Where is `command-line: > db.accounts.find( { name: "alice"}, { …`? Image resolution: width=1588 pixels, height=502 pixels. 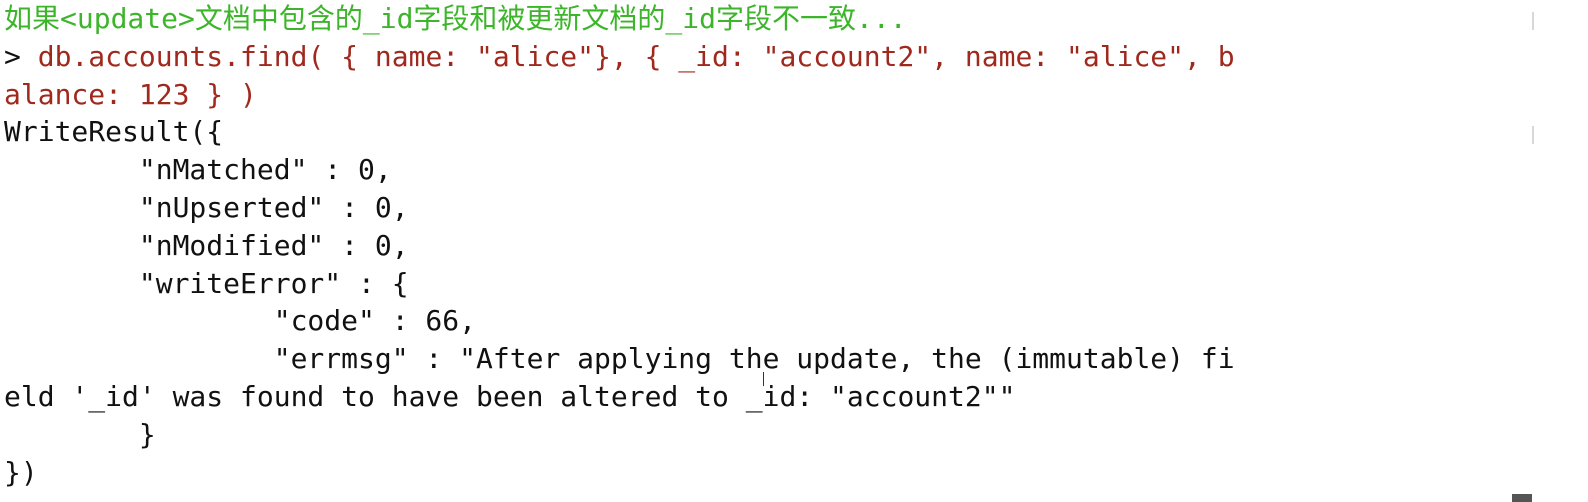
command-line: > db.accounts.find( { name: "alice"}, { … is located at coordinates (768, 57).